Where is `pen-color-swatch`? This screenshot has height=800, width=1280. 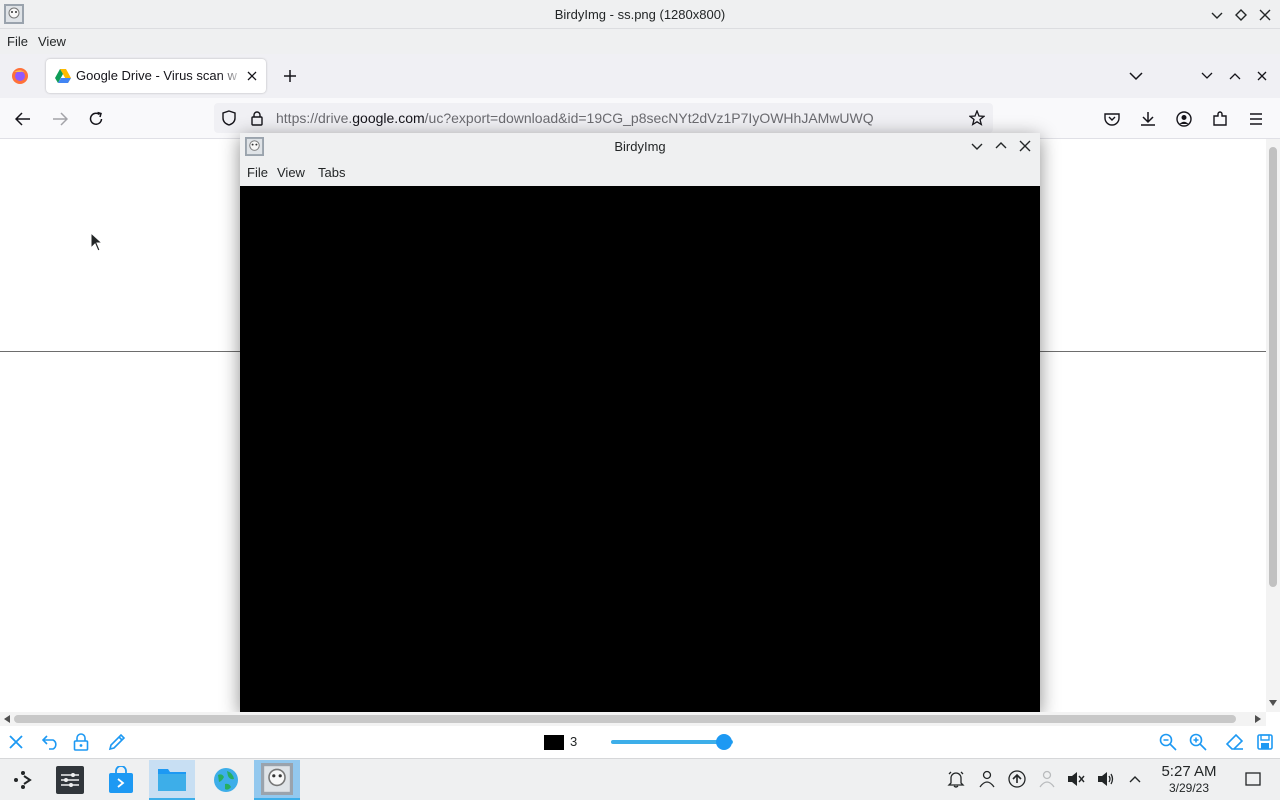 pen-color-swatch is located at coordinates (554, 742).